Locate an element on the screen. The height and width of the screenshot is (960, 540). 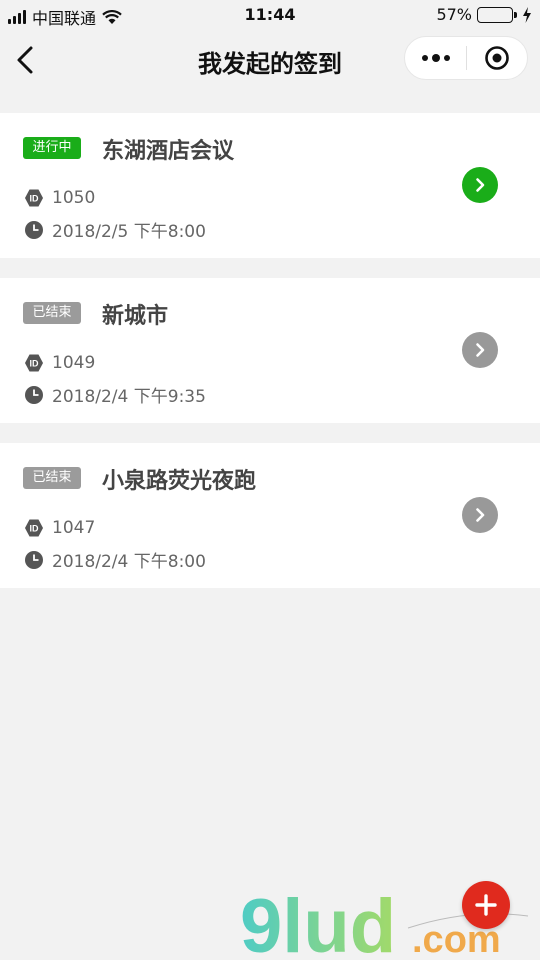
plus-icon is located at coordinates (486, 905).